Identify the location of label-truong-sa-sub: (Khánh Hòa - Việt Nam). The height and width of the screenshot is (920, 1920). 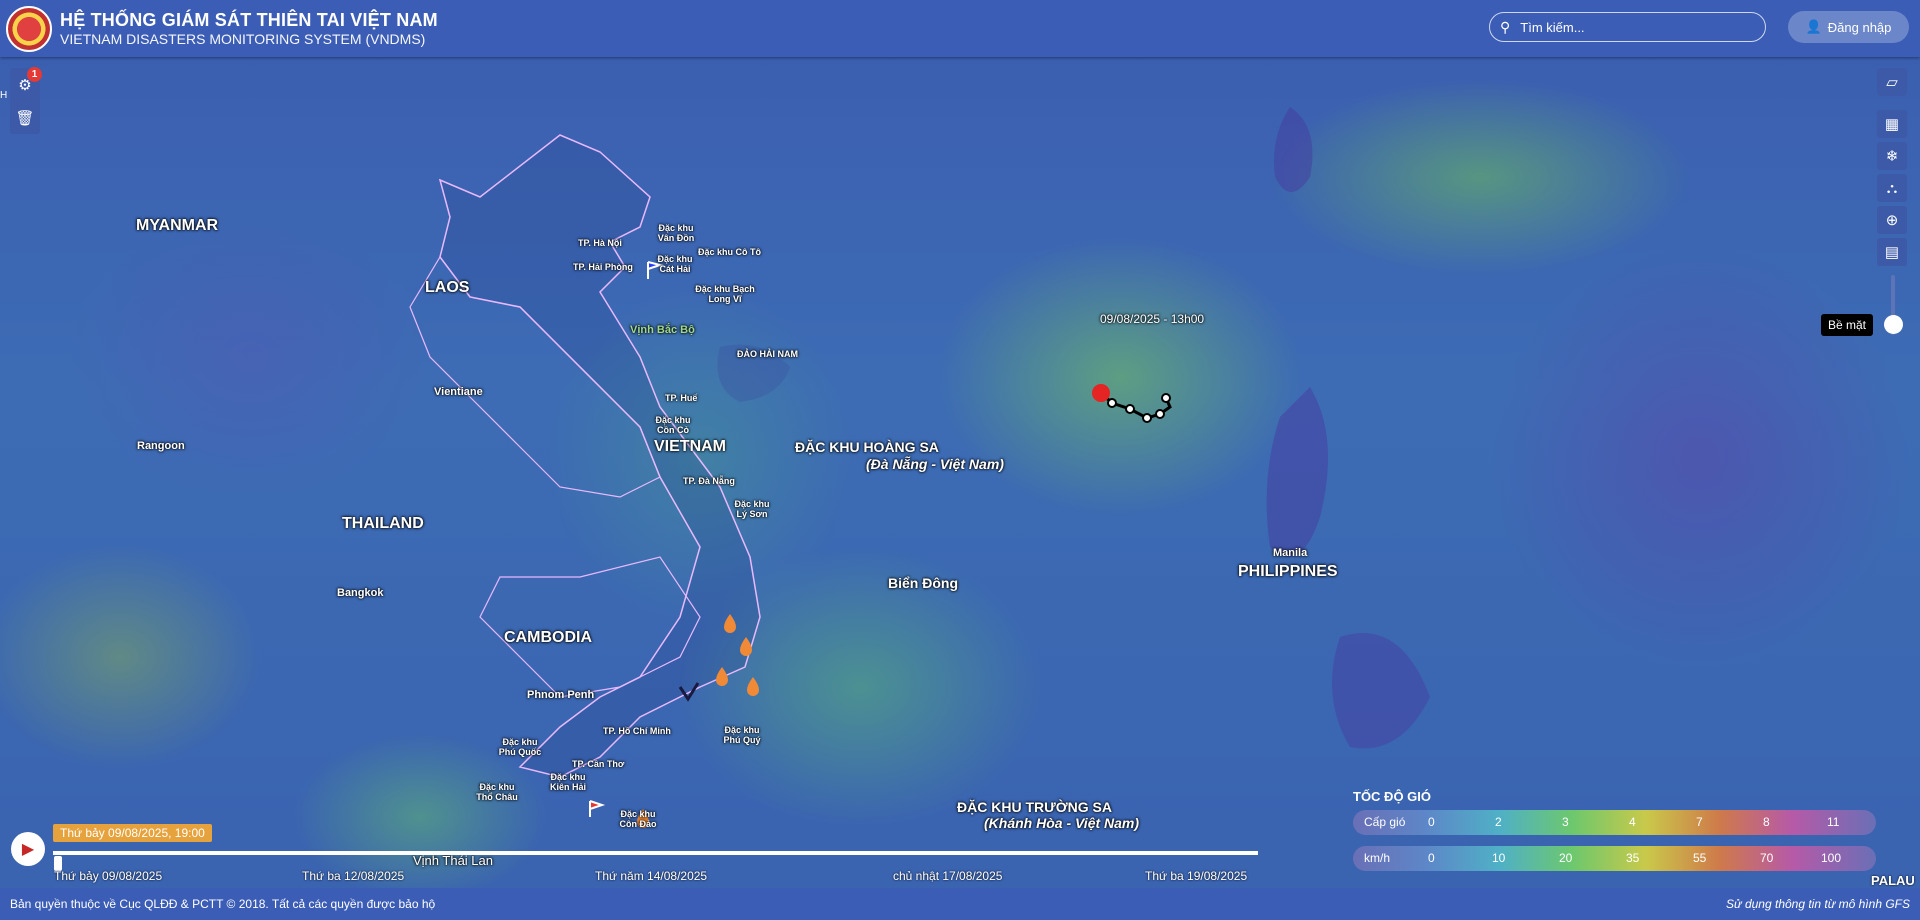
(1062, 823).